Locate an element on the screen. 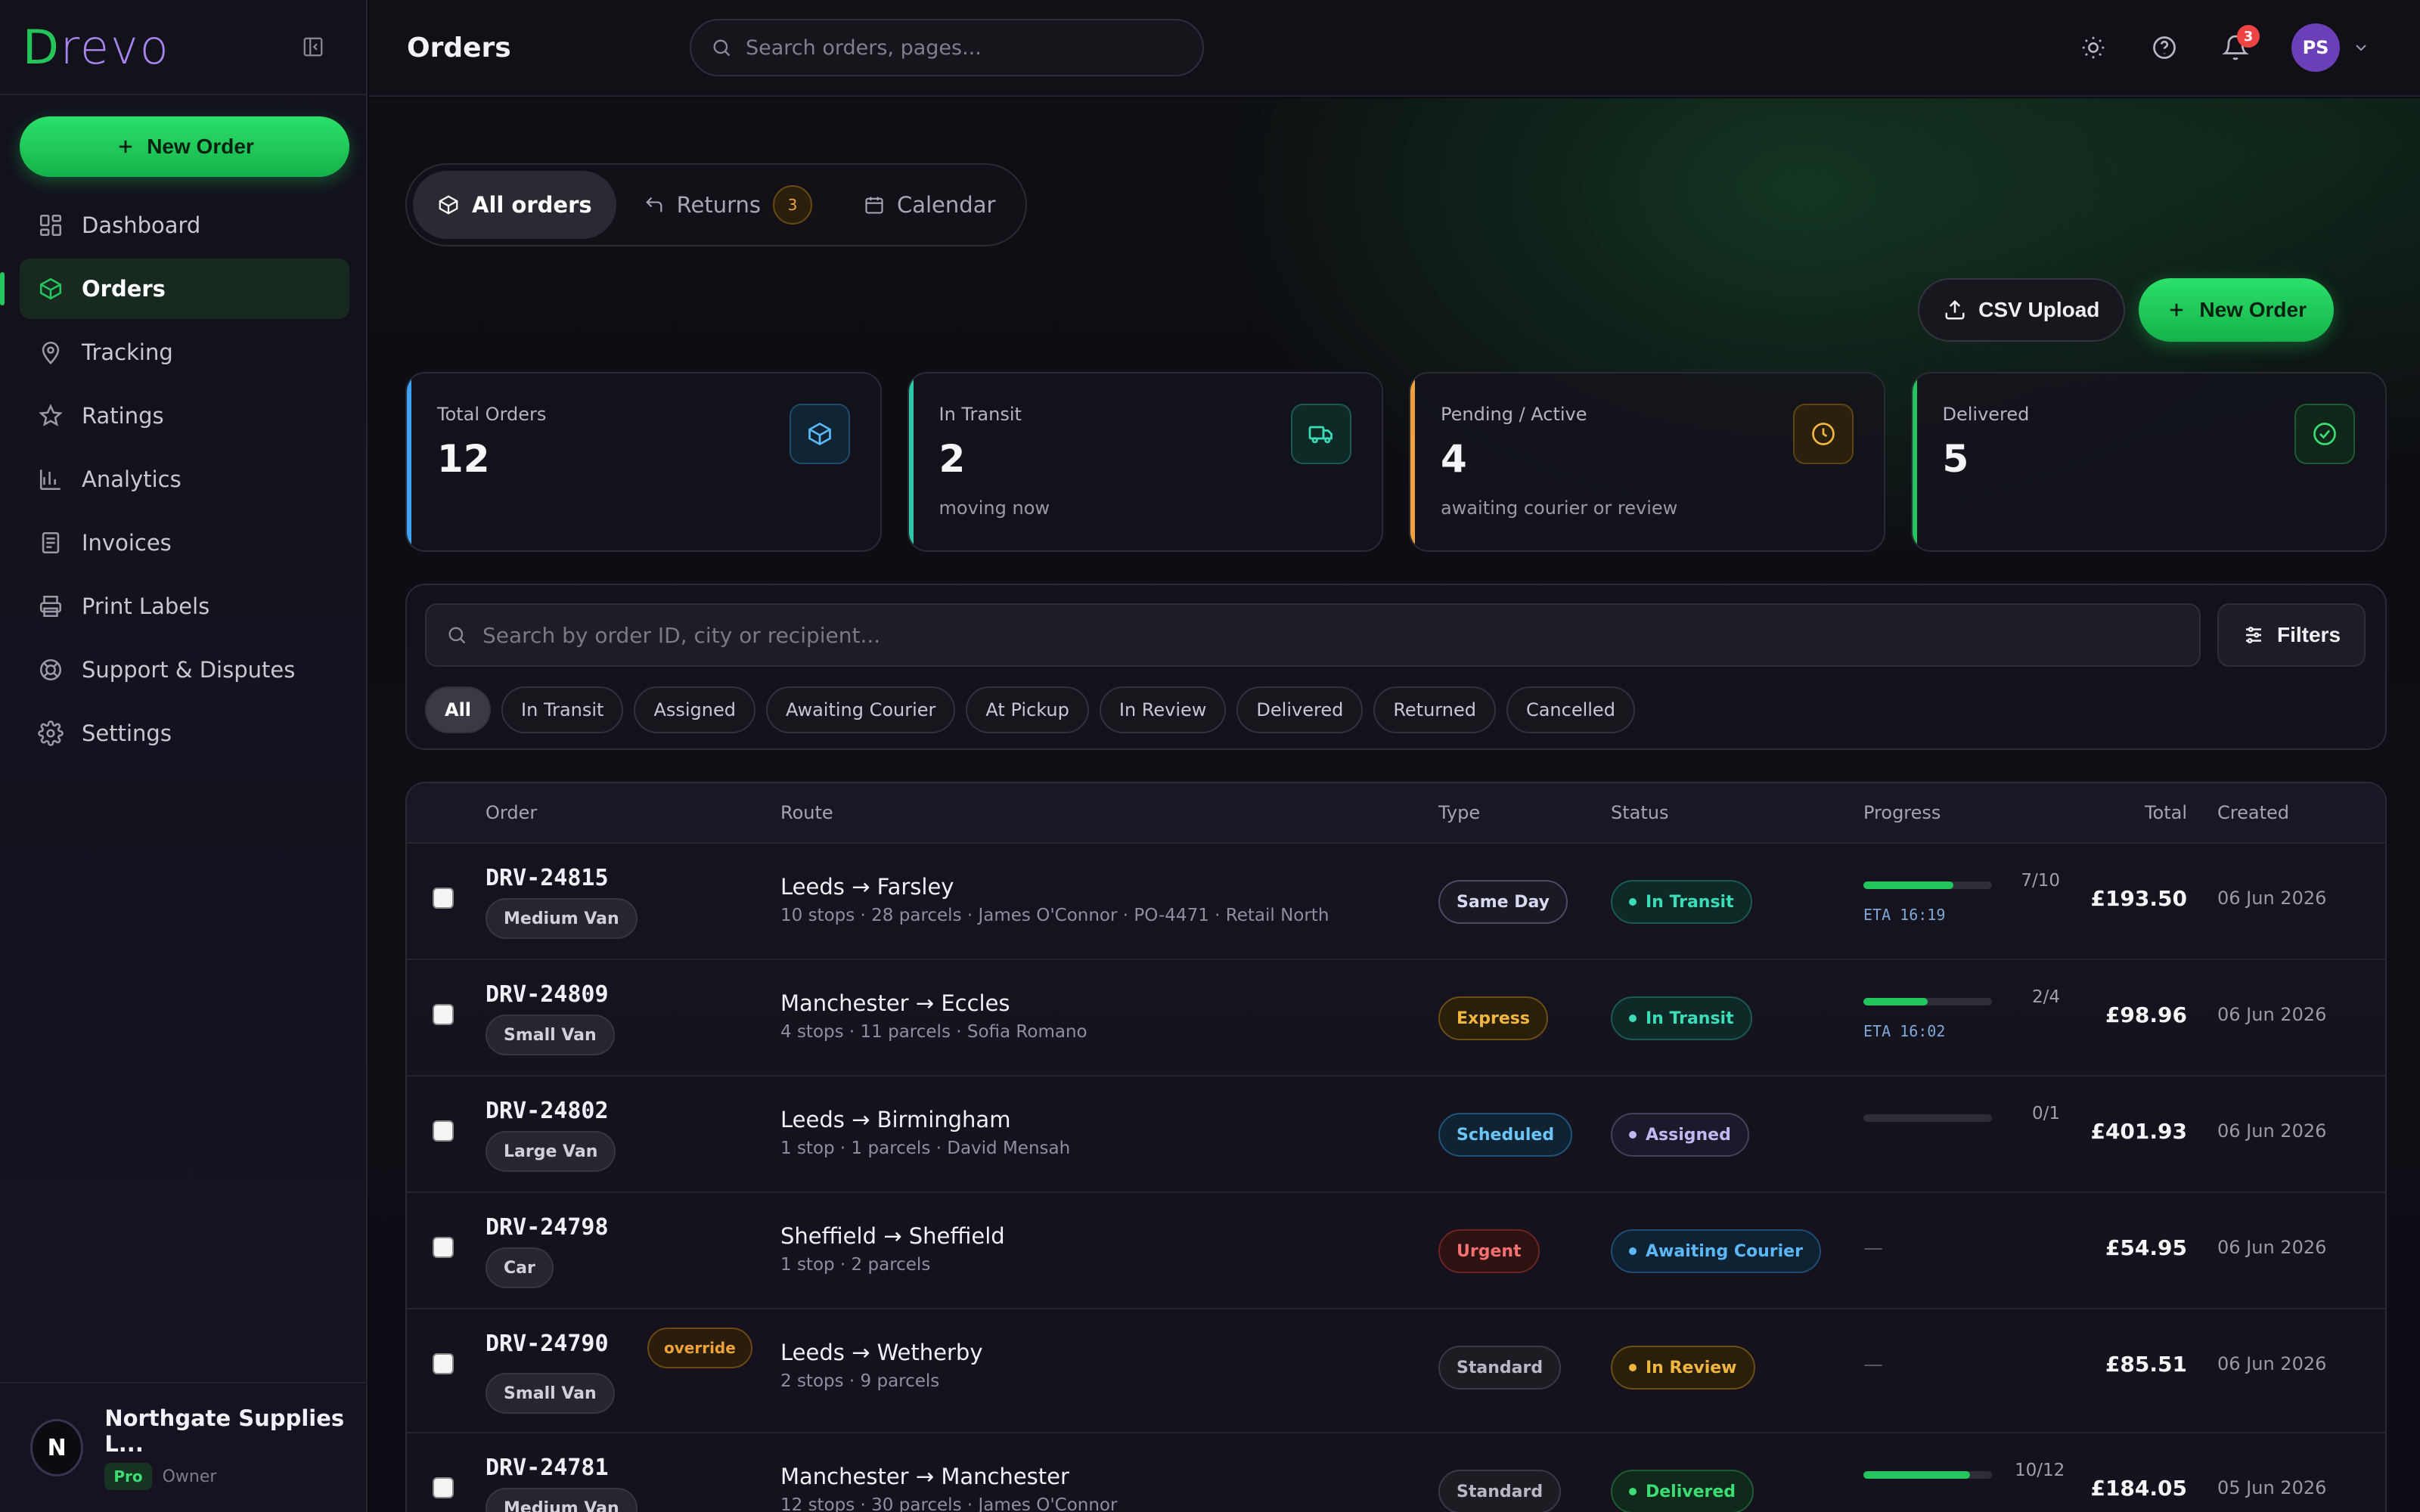  vehicle-badge: Car is located at coordinates (520, 1267).